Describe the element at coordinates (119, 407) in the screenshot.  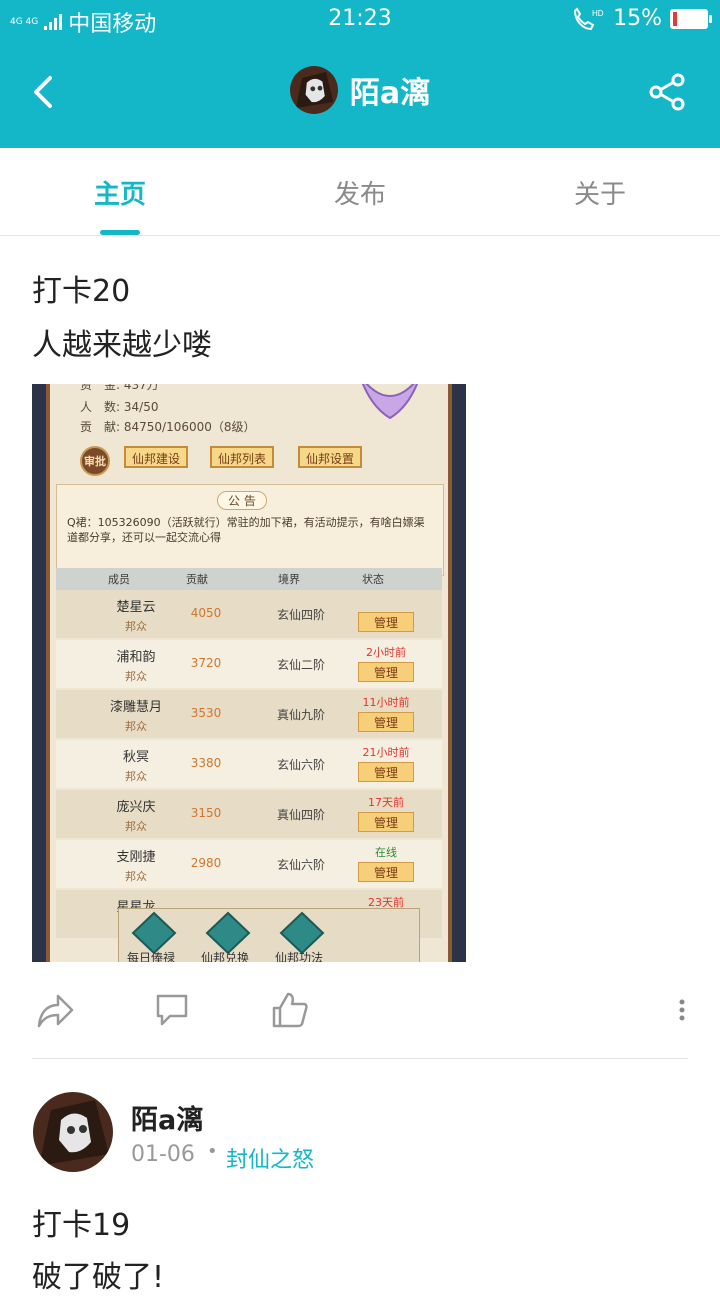
I see `game-info-people: 人 数: 34/50` at that location.